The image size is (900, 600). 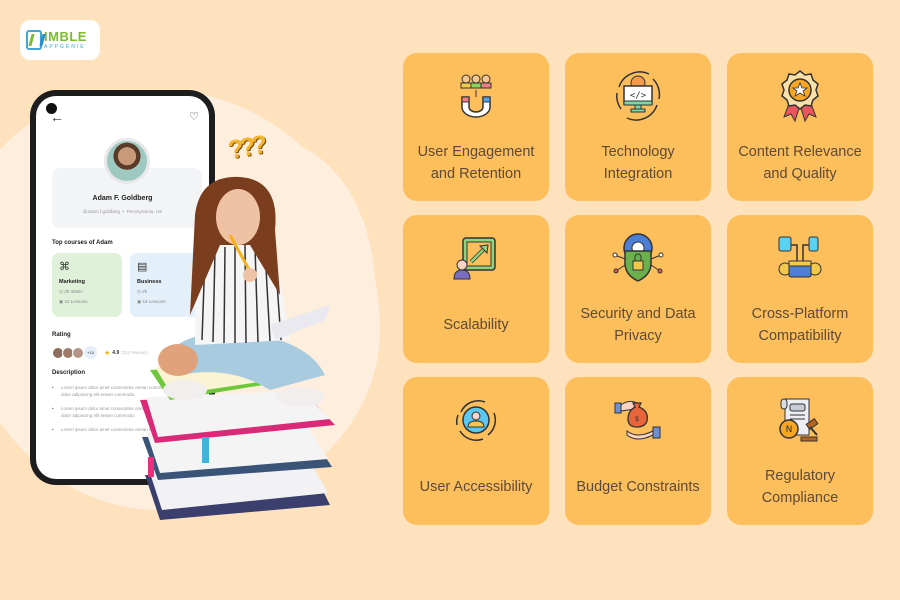 What do you see at coordinates (116, 352) in the screenshot?
I see `rating-score: 4.9` at bounding box center [116, 352].